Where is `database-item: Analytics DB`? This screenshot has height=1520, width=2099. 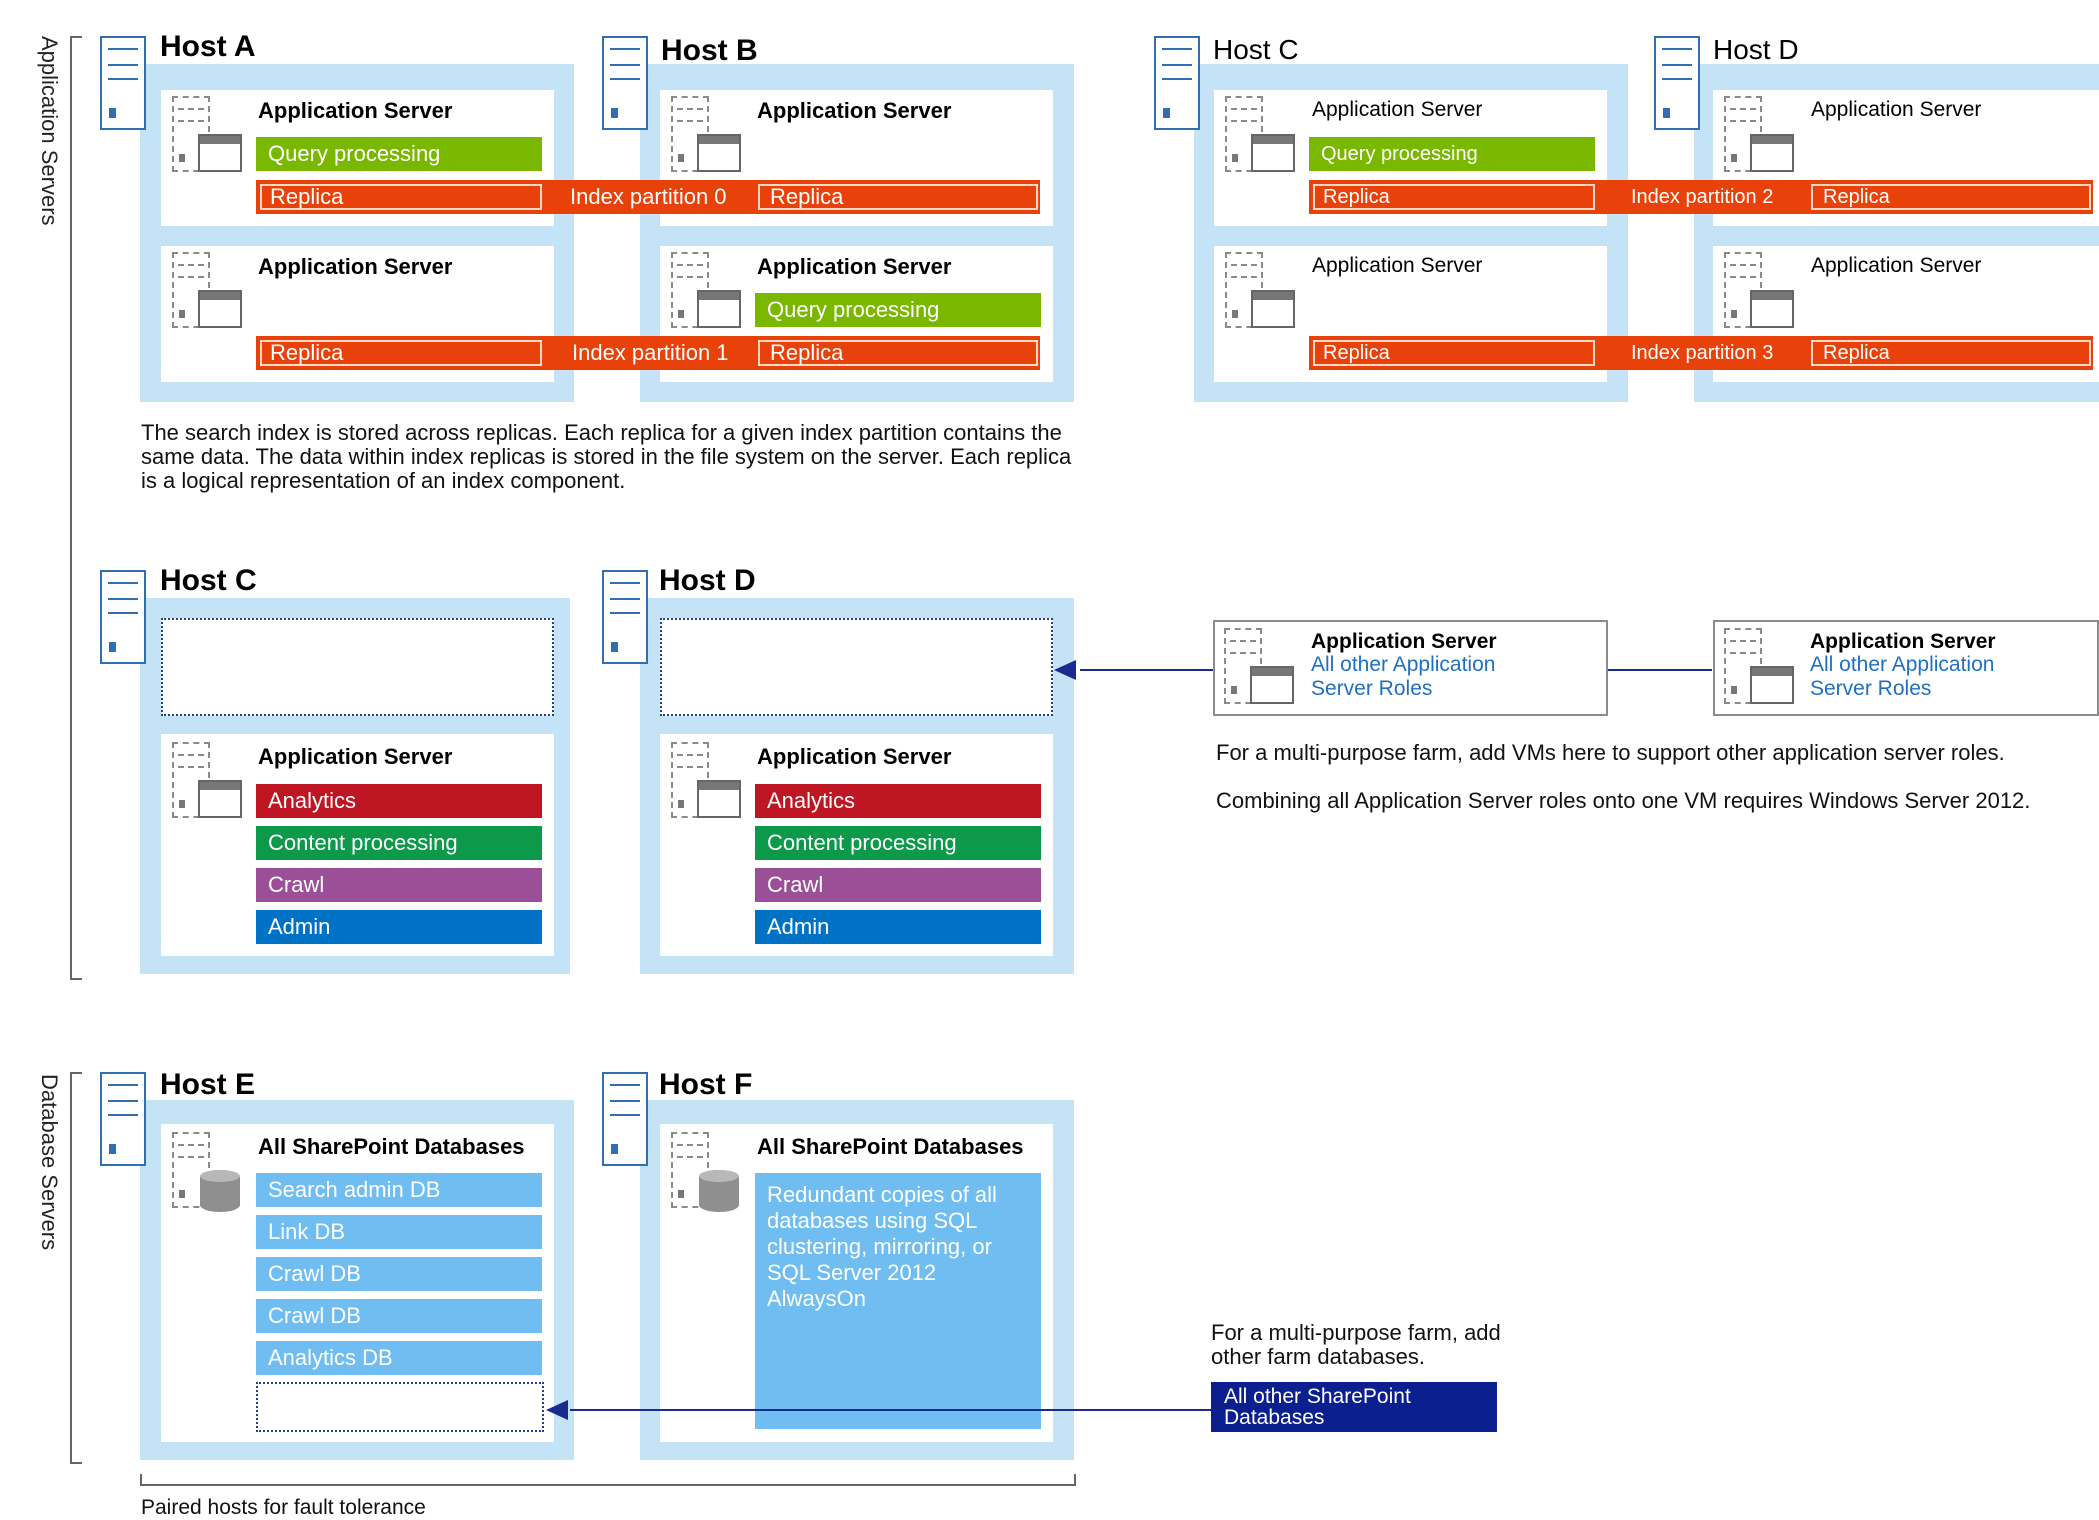 database-item: Analytics DB is located at coordinates (399, 1358).